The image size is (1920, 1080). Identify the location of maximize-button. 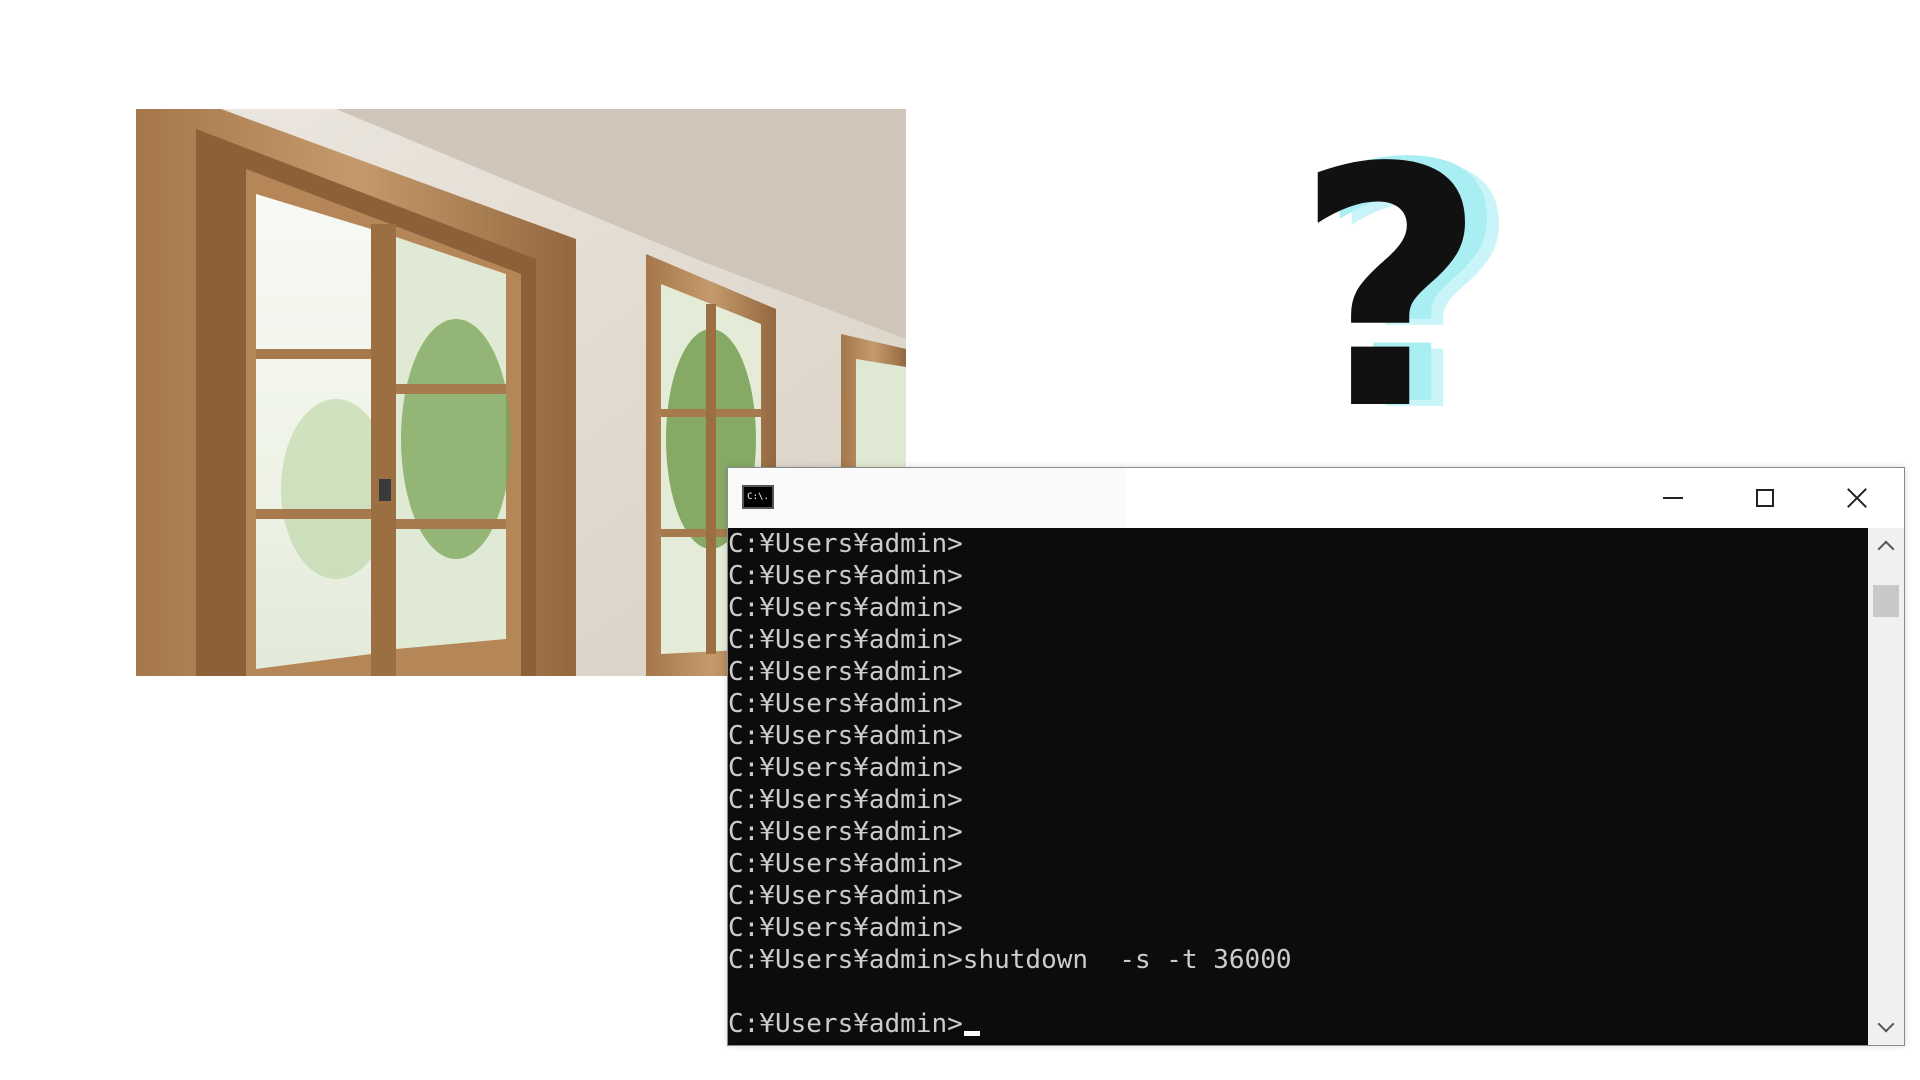
(1765, 498).